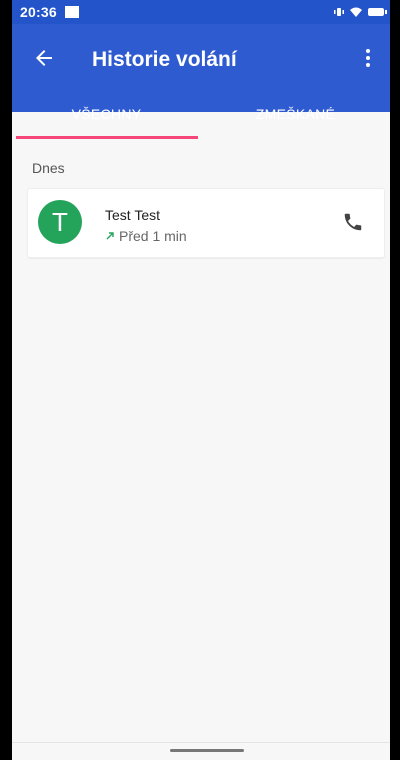 This screenshot has width=400, height=760. I want to click on tab-missed: ZMEŠKANÉ, so click(295, 117).